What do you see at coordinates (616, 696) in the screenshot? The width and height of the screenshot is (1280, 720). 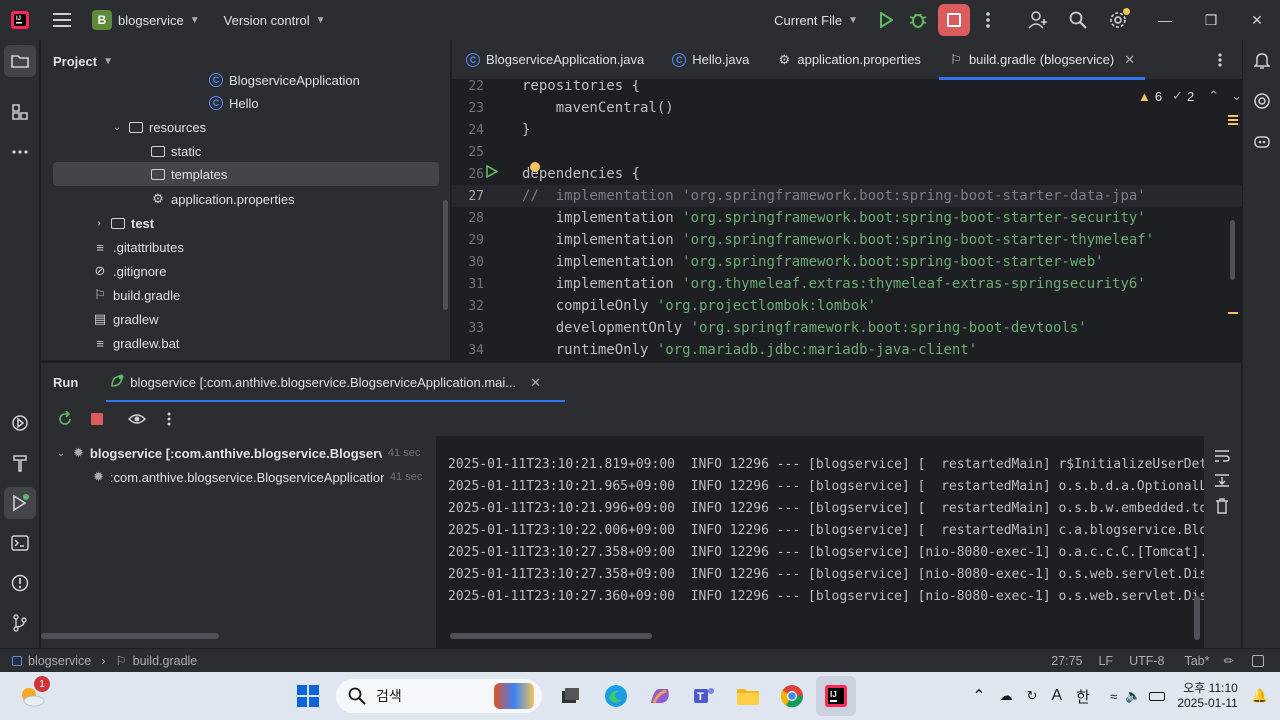 I see `edge-browser-icon` at bounding box center [616, 696].